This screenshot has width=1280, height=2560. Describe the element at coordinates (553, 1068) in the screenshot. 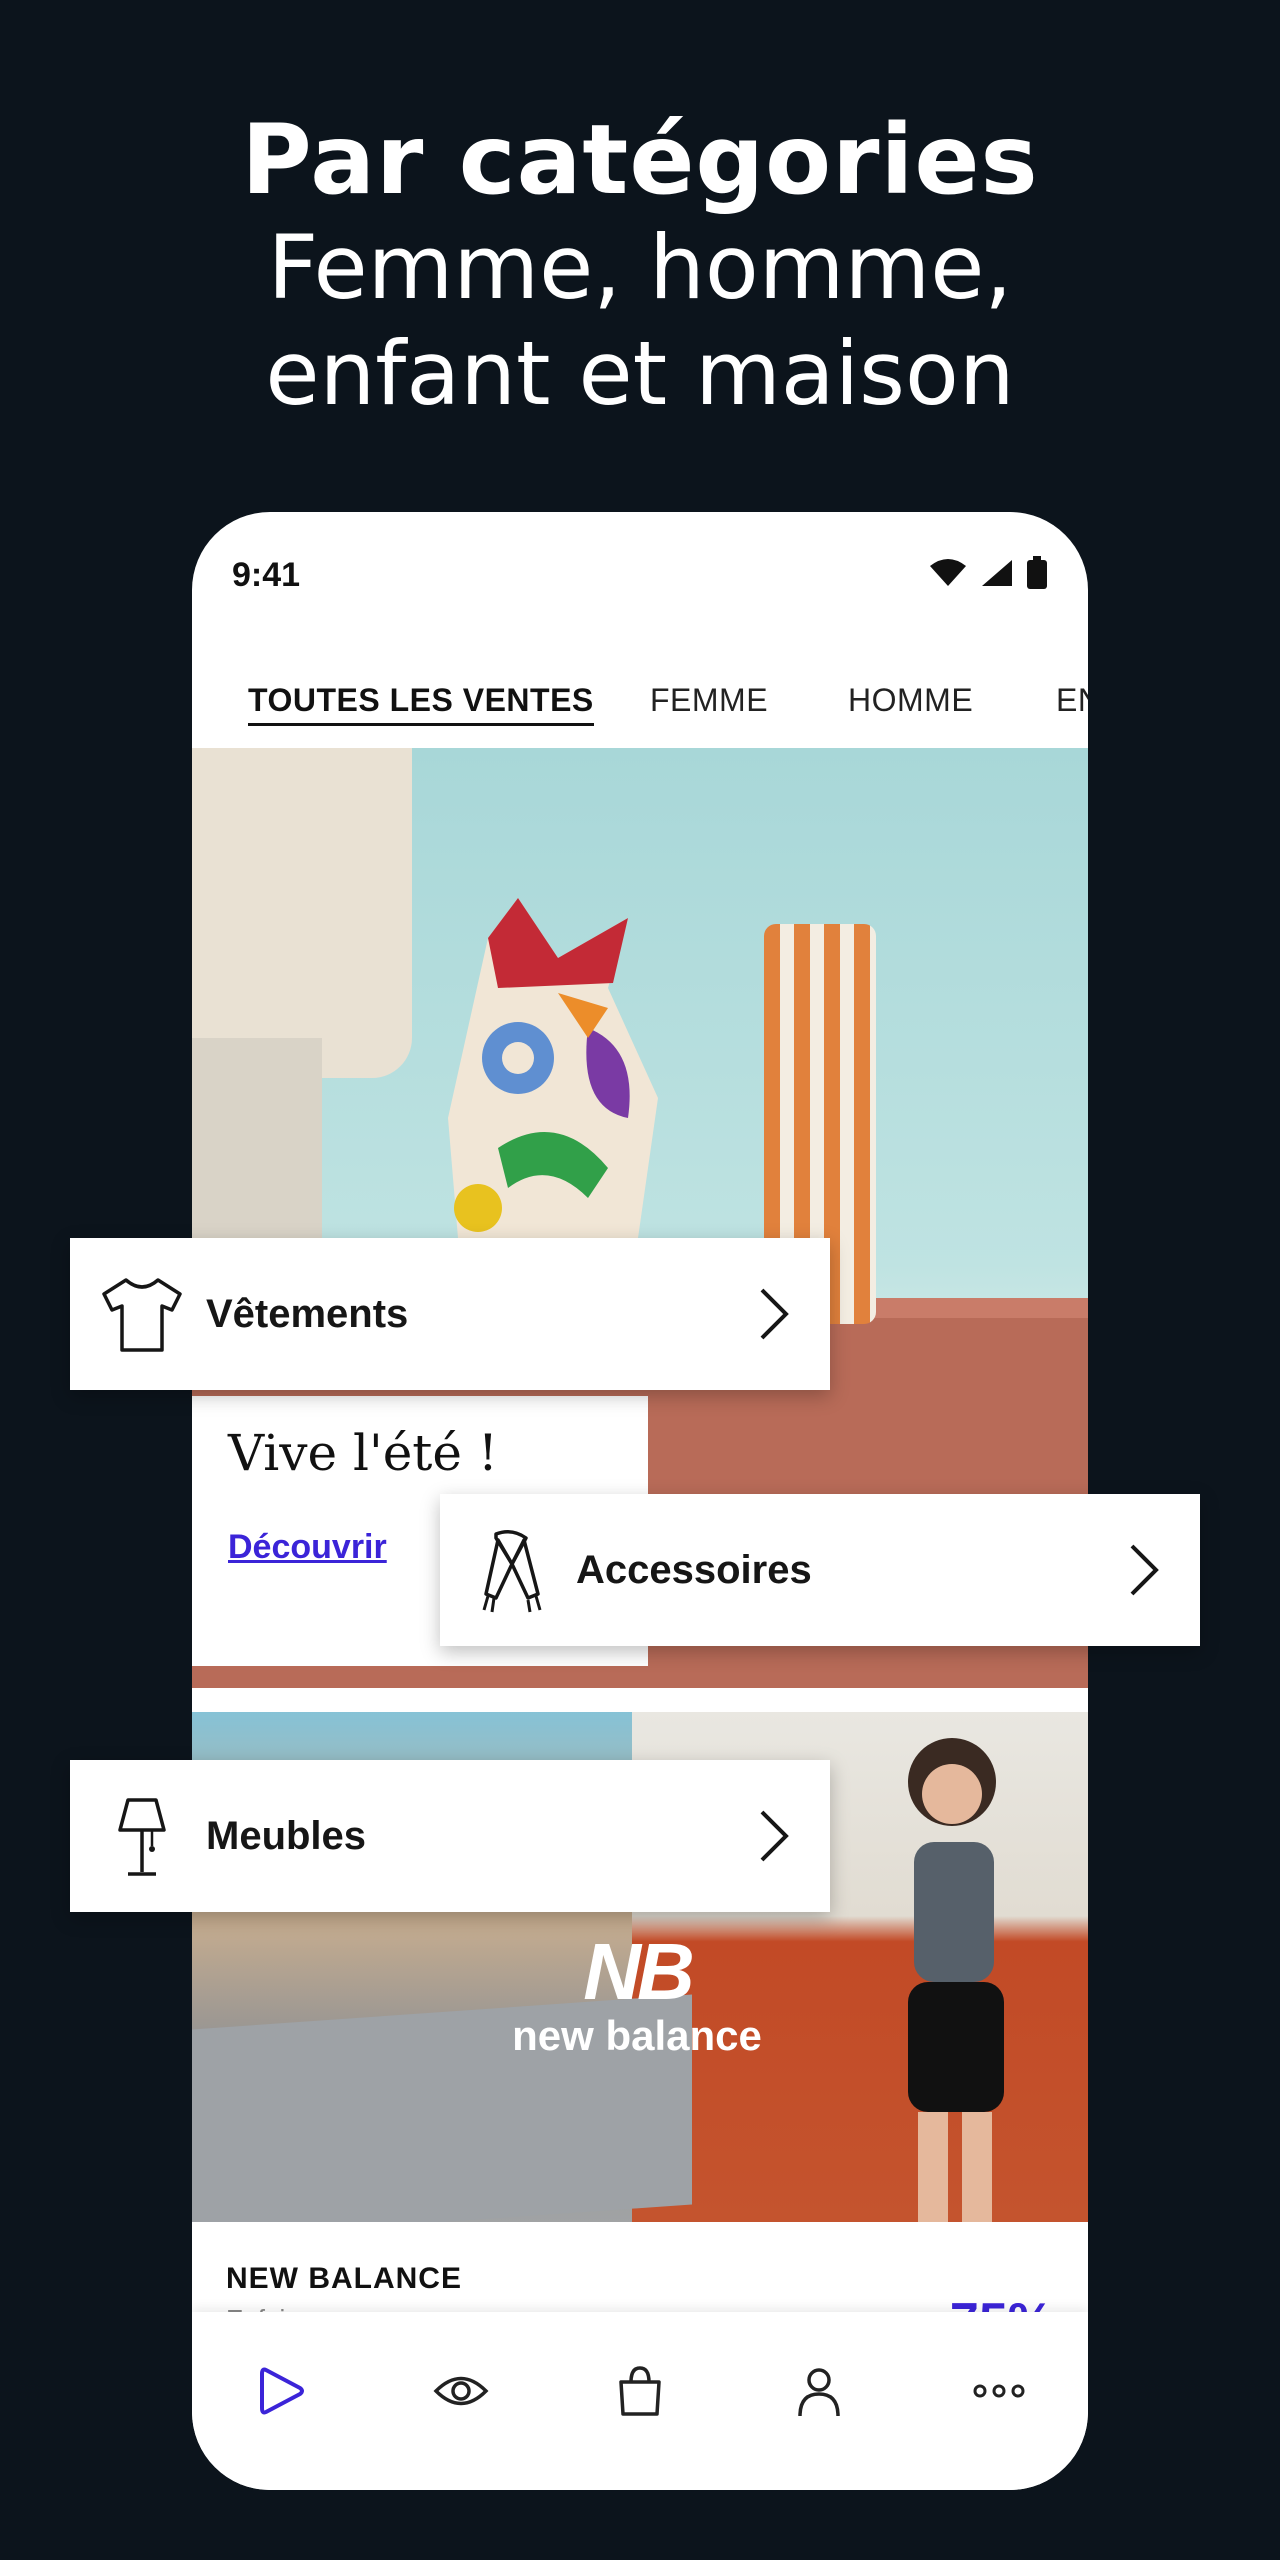

I see `ceramic-bird-sculpture` at that location.